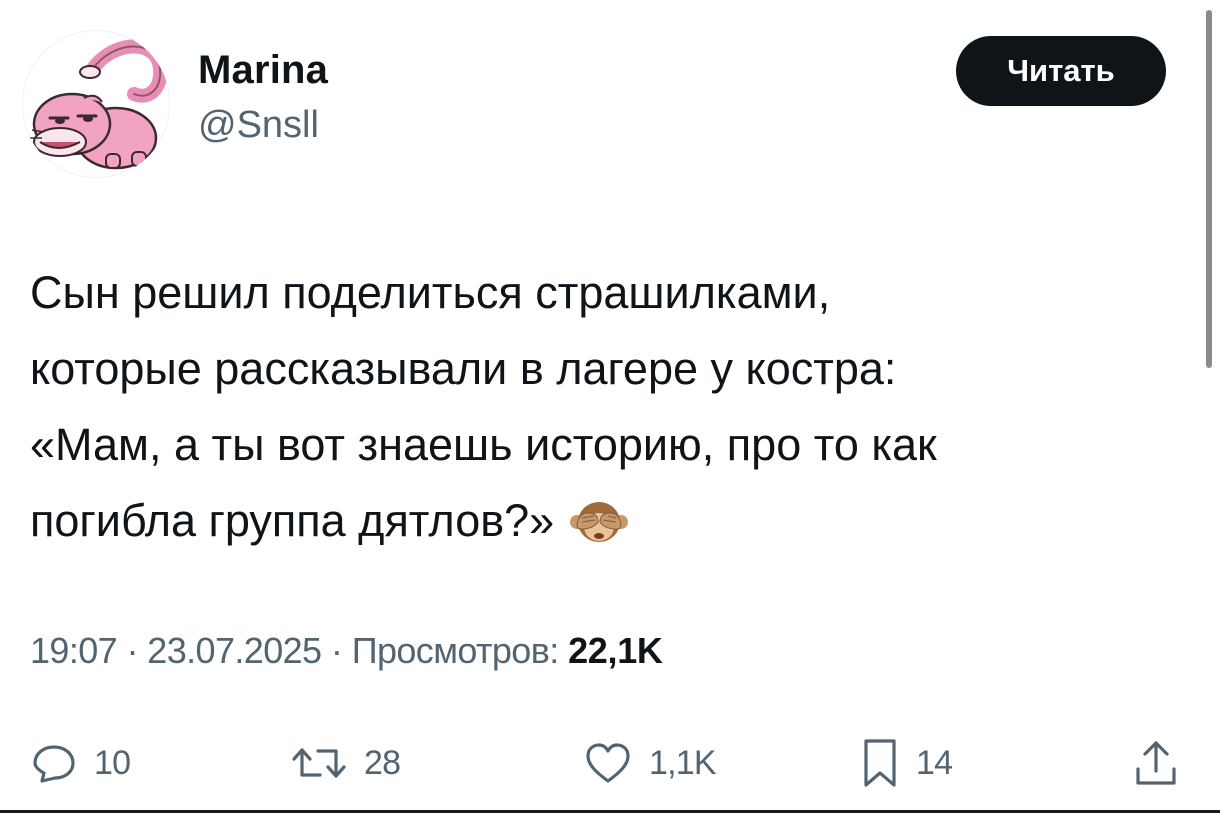 This screenshot has height=815, width=1220. What do you see at coordinates (1061, 71) in the screenshot?
I see `follow-button: Читать` at bounding box center [1061, 71].